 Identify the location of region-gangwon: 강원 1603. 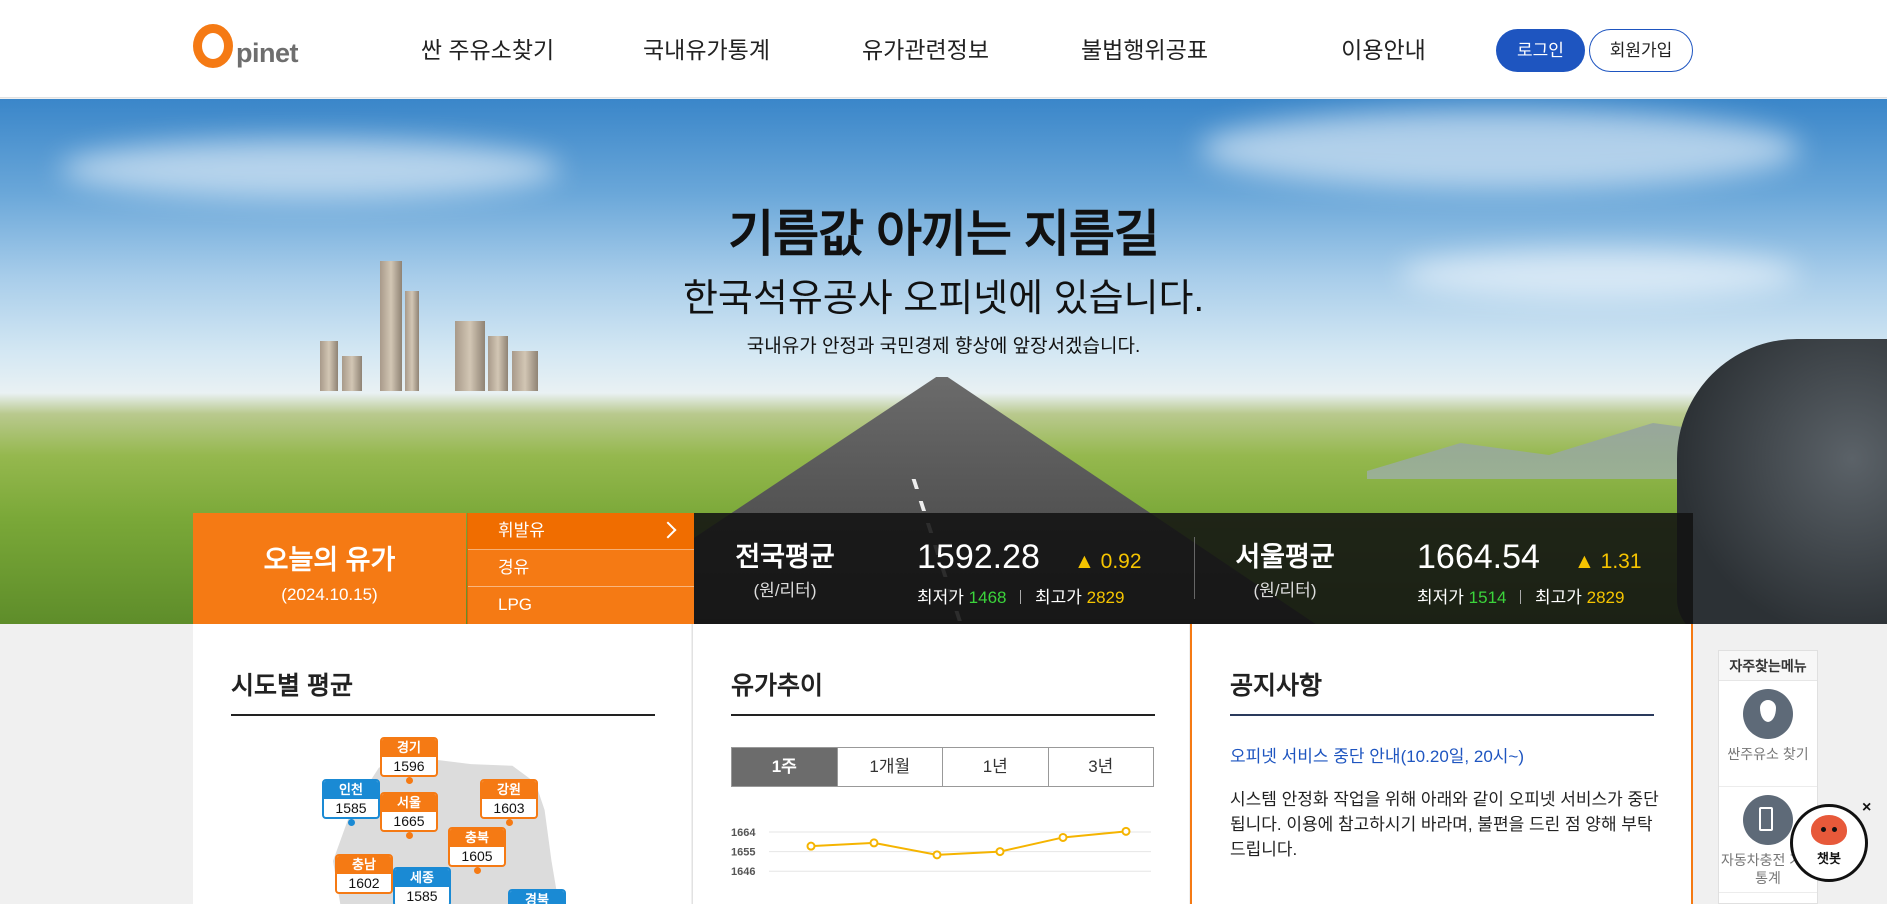
(509, 799).